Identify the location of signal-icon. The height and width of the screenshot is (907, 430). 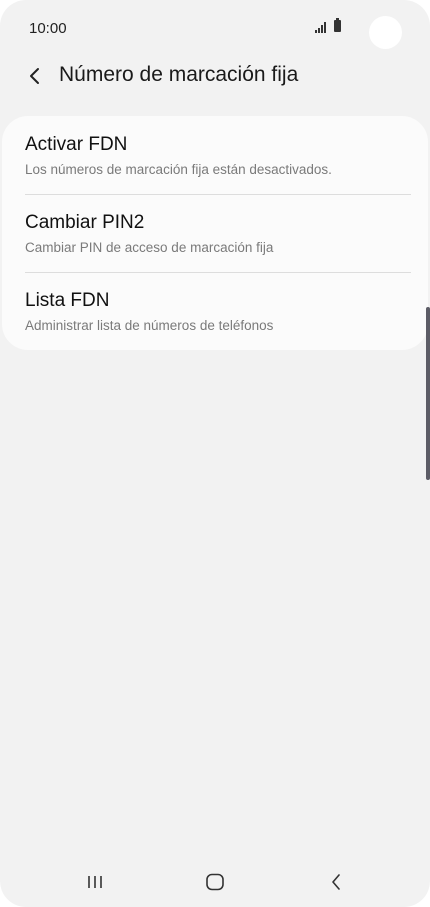
(322, 27).